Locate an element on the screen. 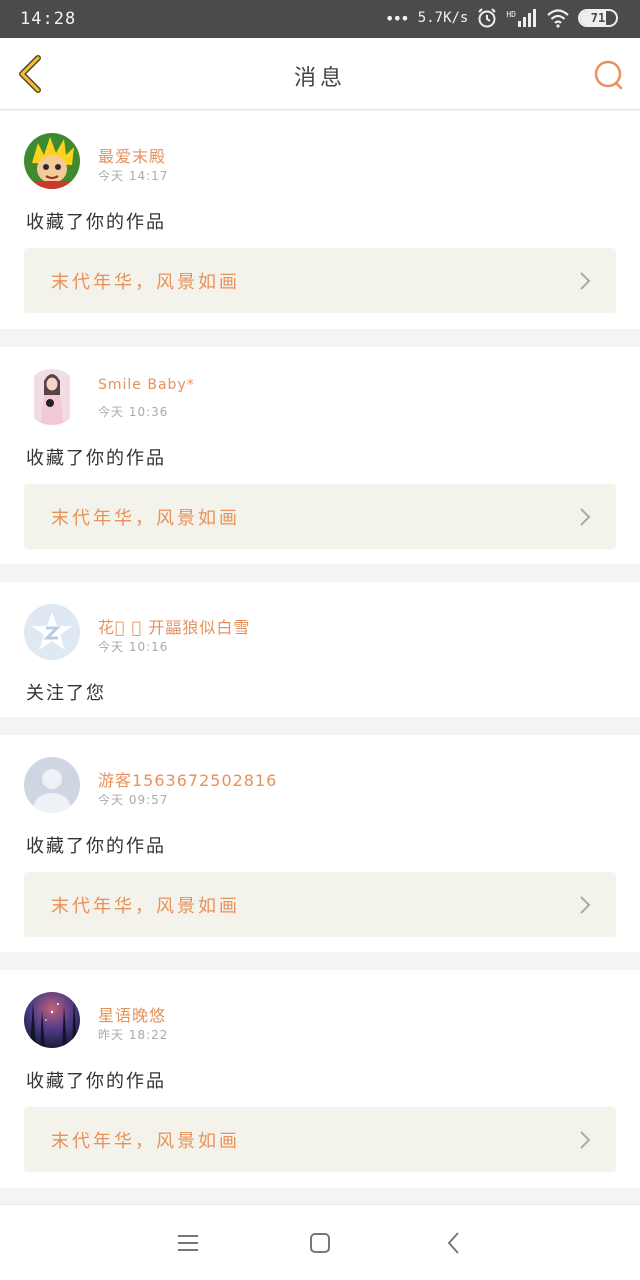 The width and height of the screenshot is (640, 1280). menu-icon is located at coordinates (188, 1243).